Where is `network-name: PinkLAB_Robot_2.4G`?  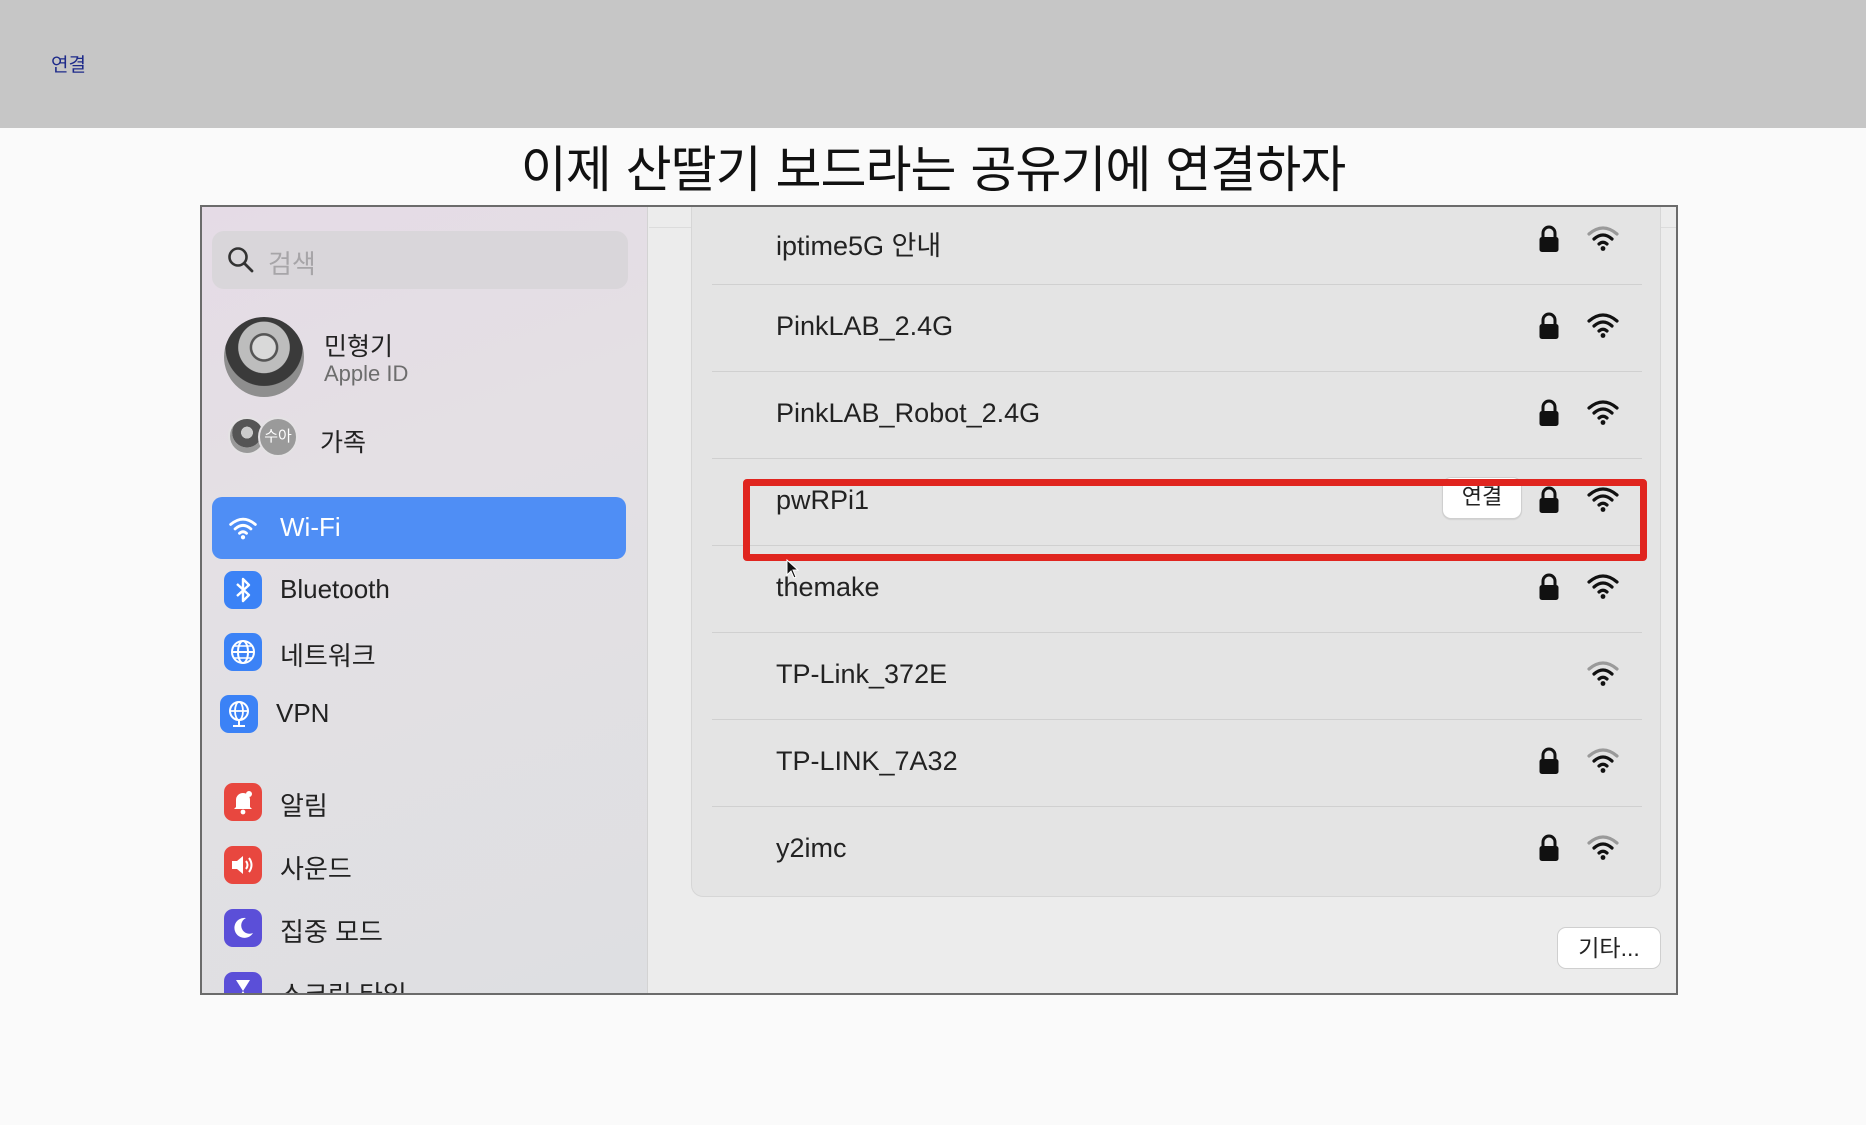
network-name: PinkLAB_Robot_2.4G is located at coordinates (908, 413).